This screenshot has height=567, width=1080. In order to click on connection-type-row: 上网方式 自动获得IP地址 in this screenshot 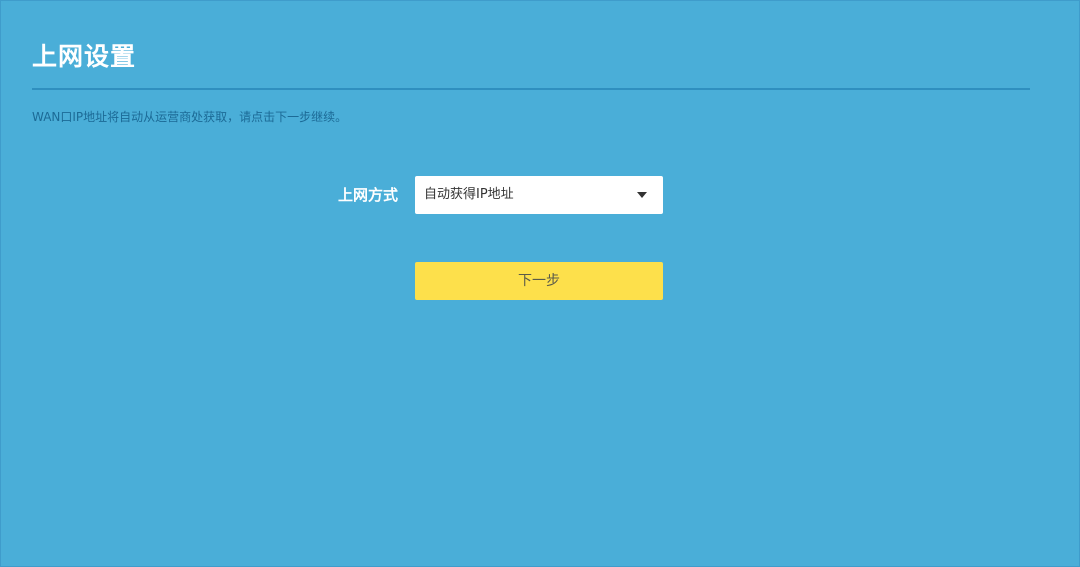, I will do `click(540, 195)`.